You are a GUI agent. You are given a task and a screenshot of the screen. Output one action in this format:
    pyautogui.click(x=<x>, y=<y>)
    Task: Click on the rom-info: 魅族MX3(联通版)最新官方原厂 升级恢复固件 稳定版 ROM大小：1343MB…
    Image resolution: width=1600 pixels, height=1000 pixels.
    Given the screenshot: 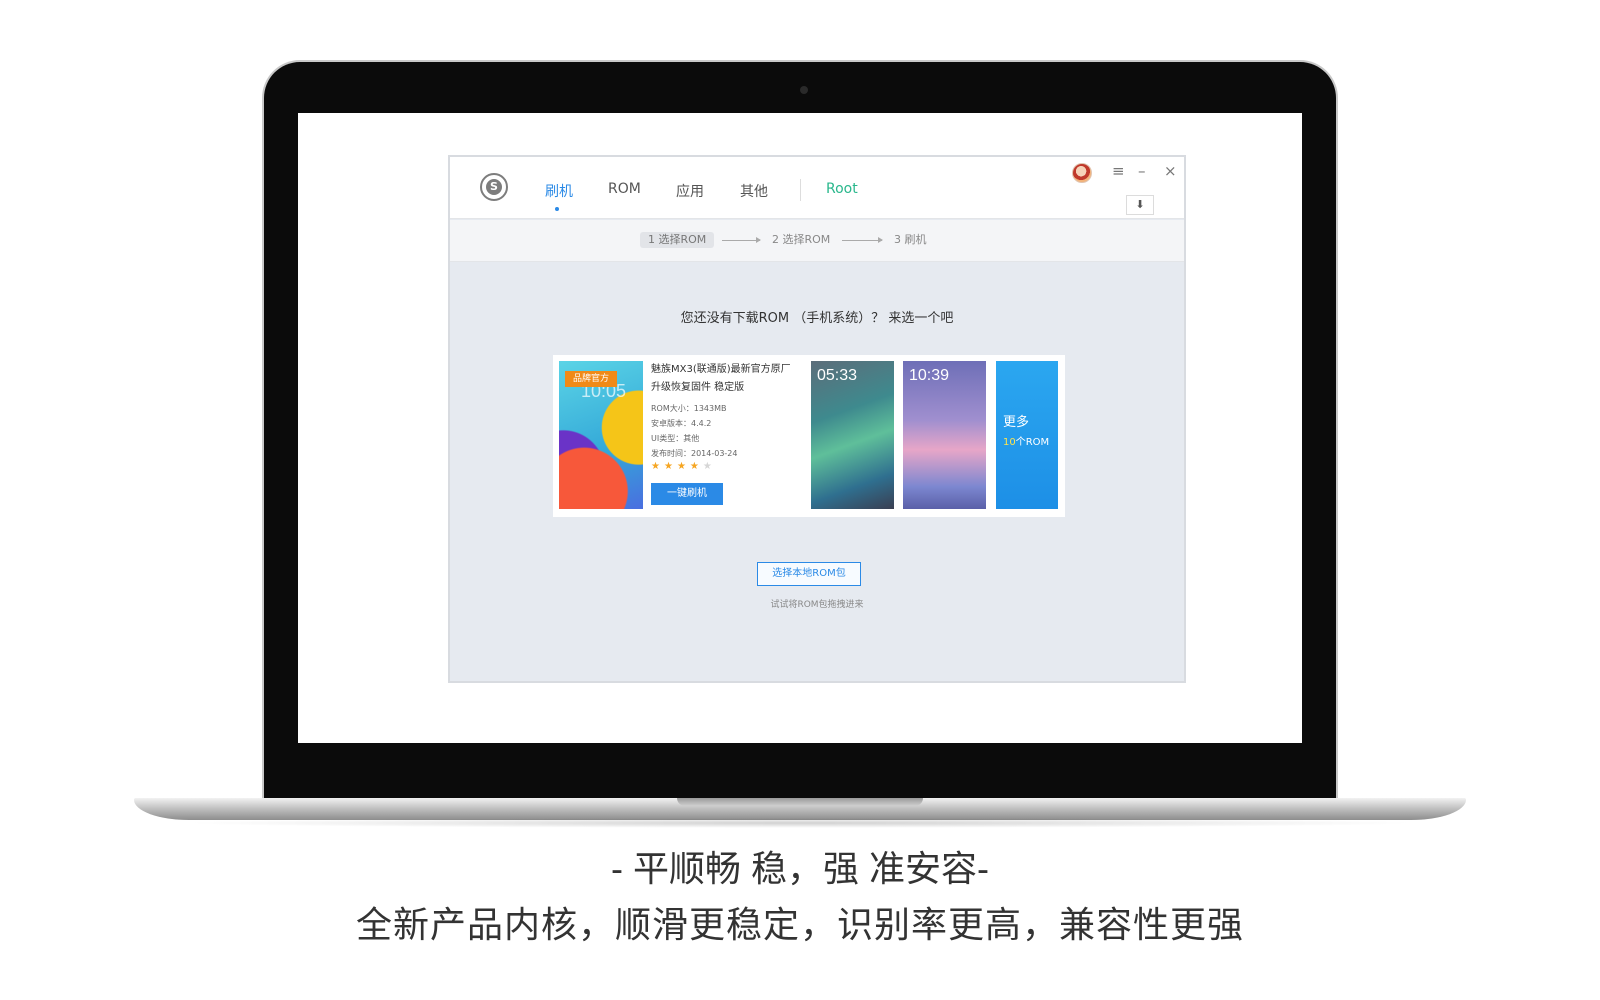 What is the action you would take?
    pyautogui.click(x=726, y=416)
    